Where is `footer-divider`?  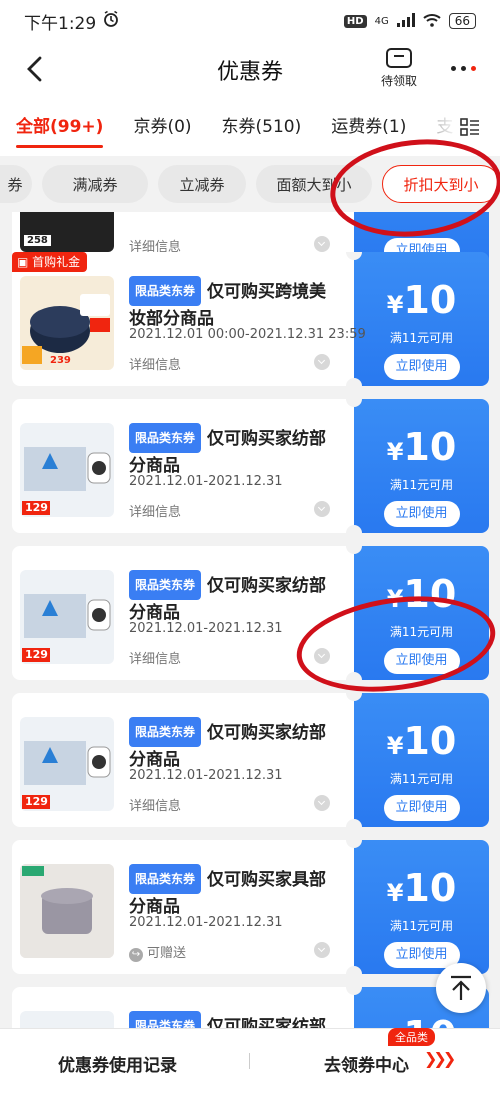
footer-divider is located at coordinates (249, 1061).